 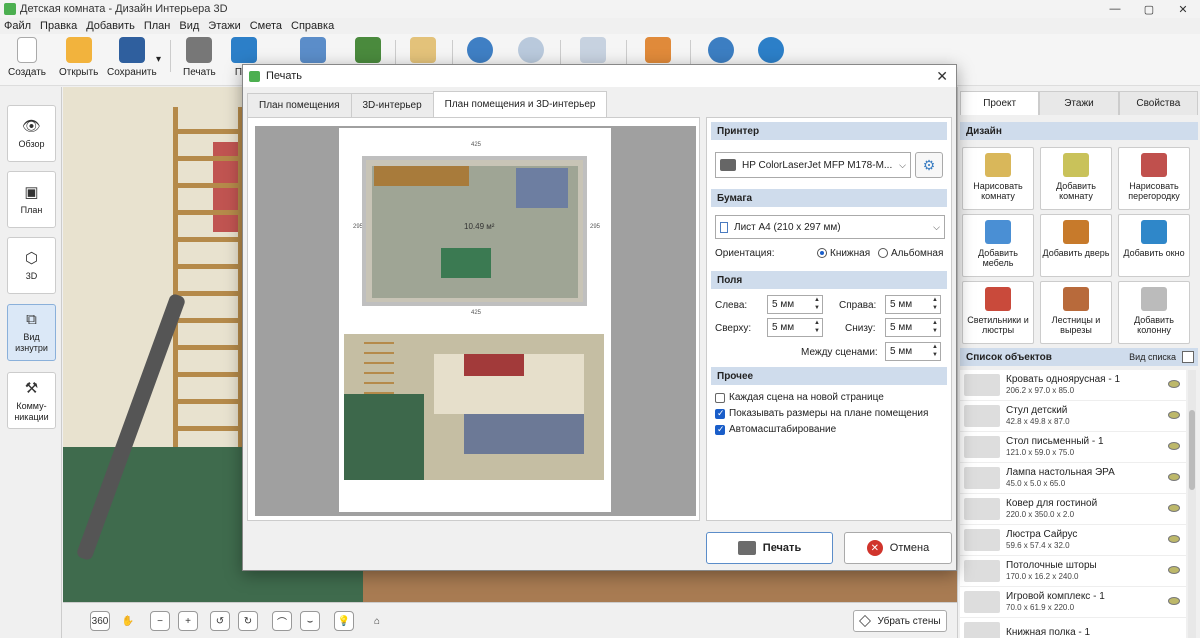 What do you see at coordinates (1073, 416) in the screenshot?
I see `list-item: Стул детский 42.8 x 49.8 x 87.0` at bounding box center [1073, 416].